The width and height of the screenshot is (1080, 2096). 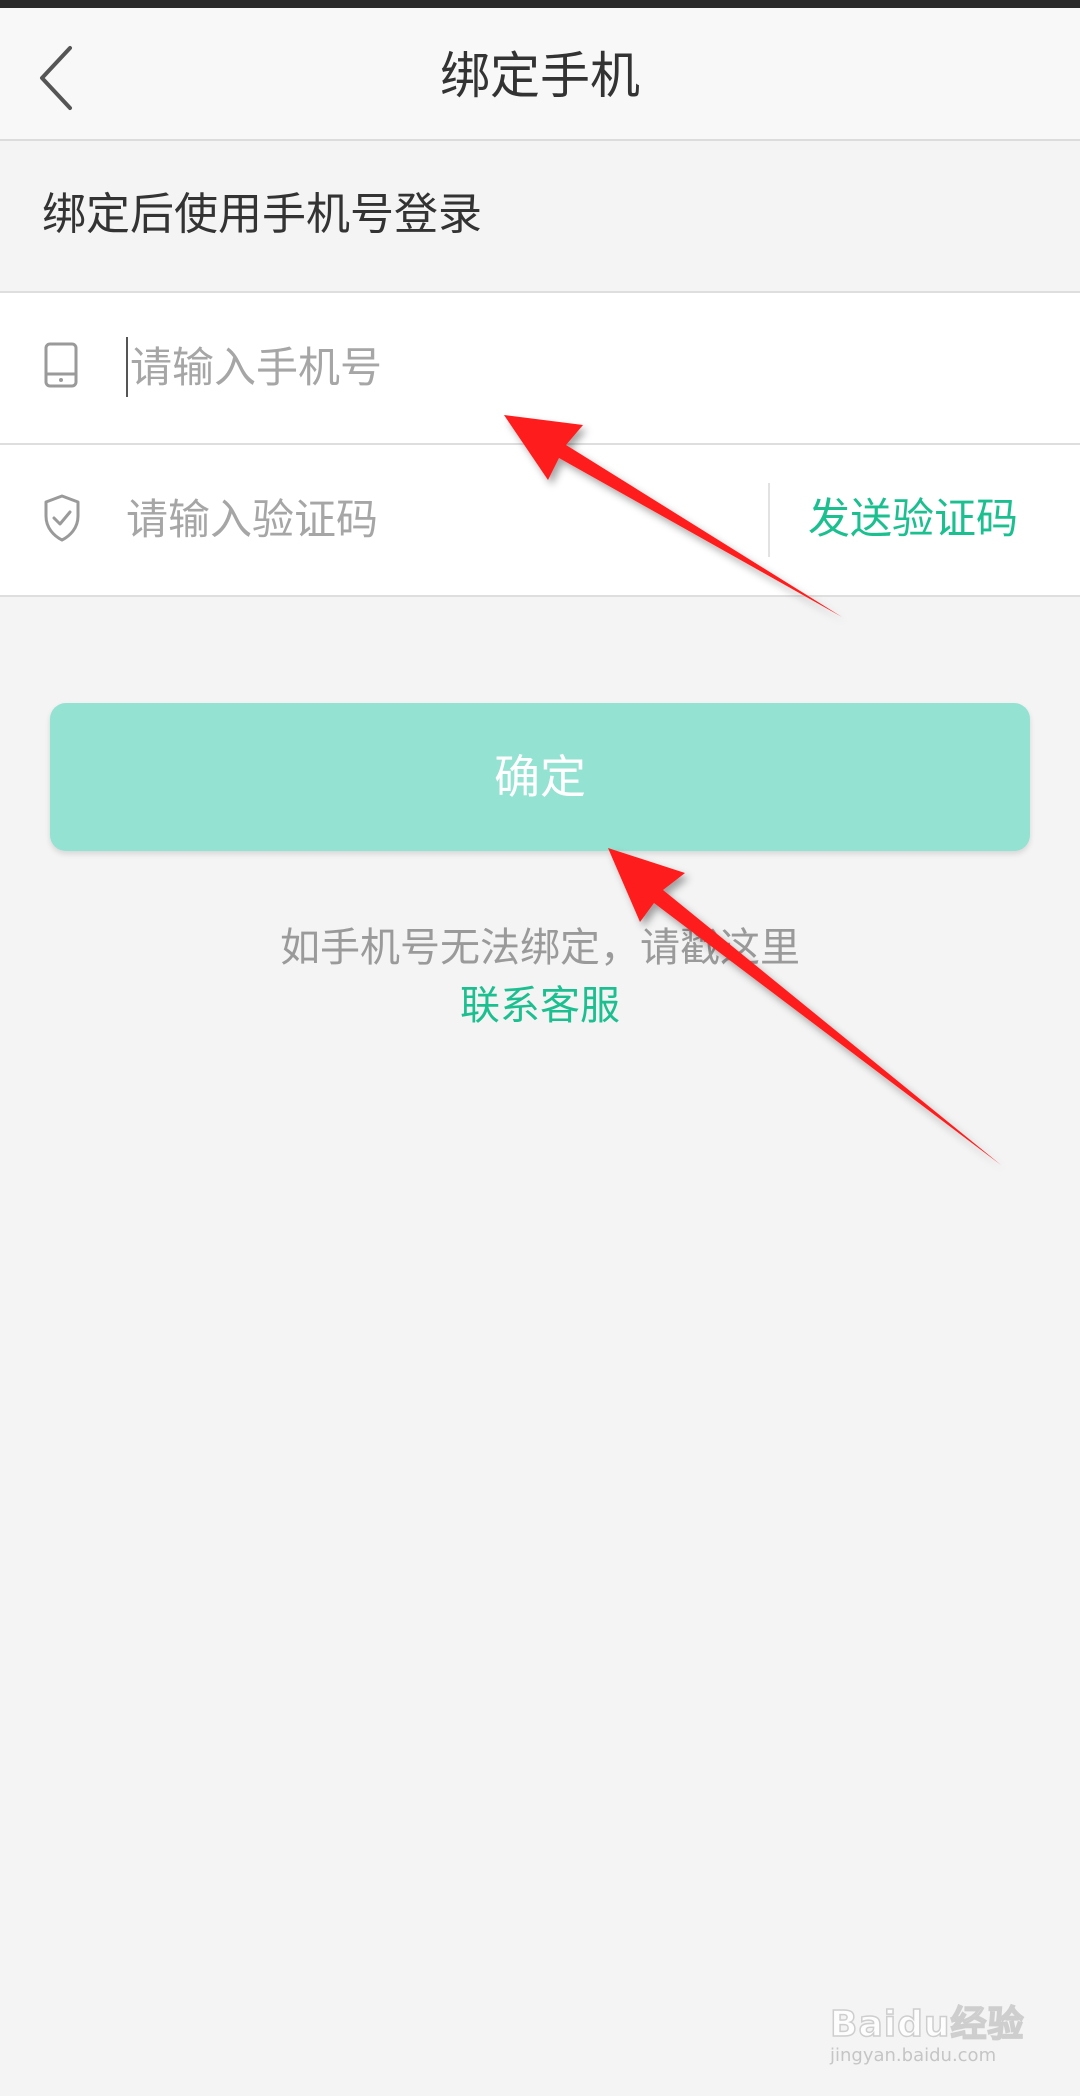 I want to click on watermark-url: jingyan.baidu.com, so click(x=913, y=2055).